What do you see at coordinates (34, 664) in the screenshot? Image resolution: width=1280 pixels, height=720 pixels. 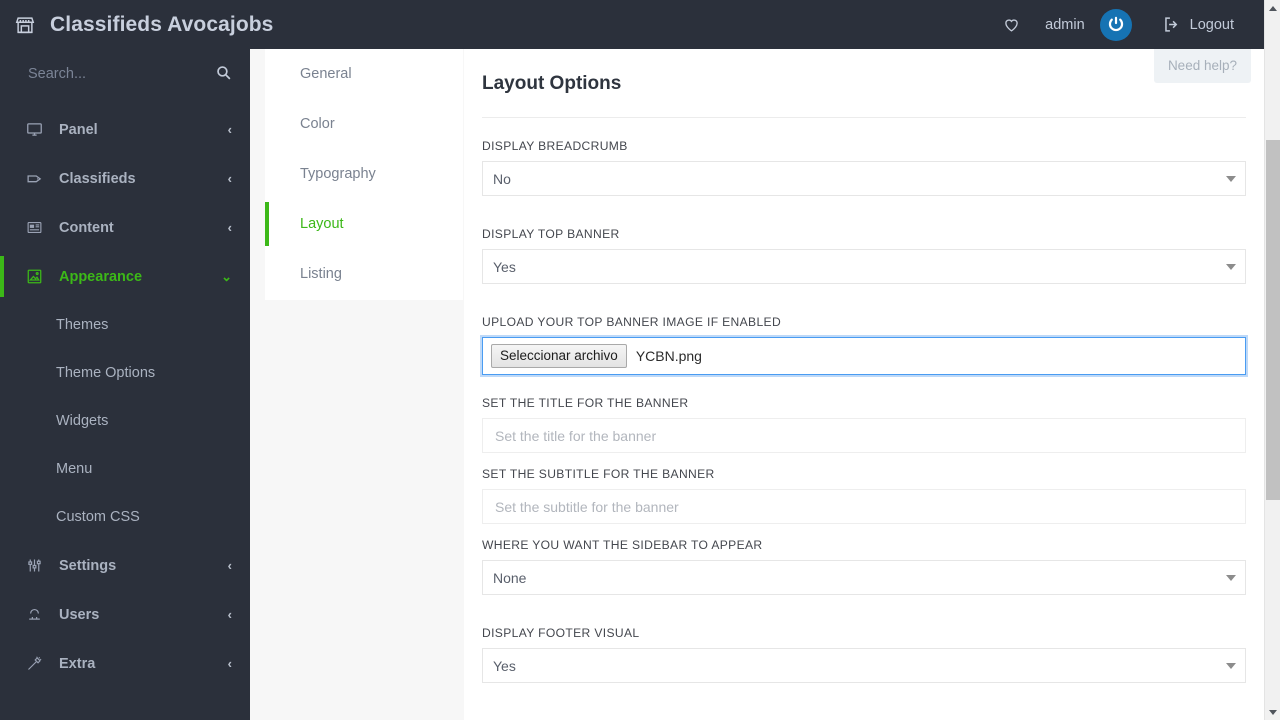 I see `magic-wand-icon` at bounding box center [34, 664].